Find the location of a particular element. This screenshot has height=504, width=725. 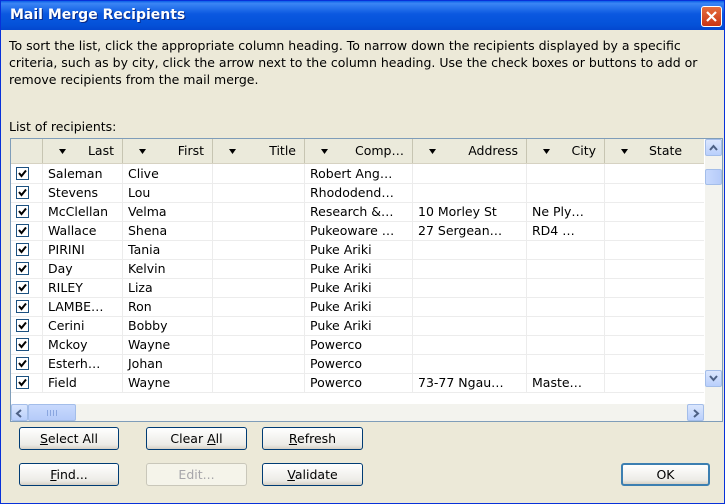

horizontal-scrollbar is located at coordinates (366, 412).